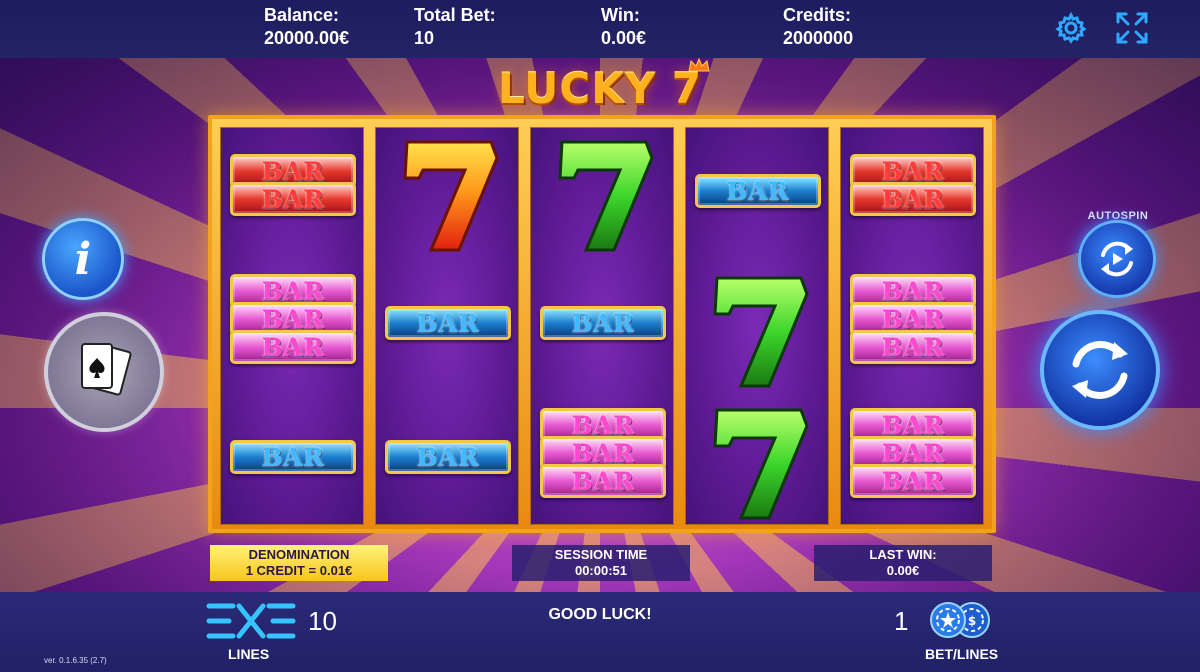 The image size is (1200, 672). What do you see at coordinates (455, 15) in the screenshot?
I see `total-bet-label: Total Bet:` at bounding box center [455, 15].